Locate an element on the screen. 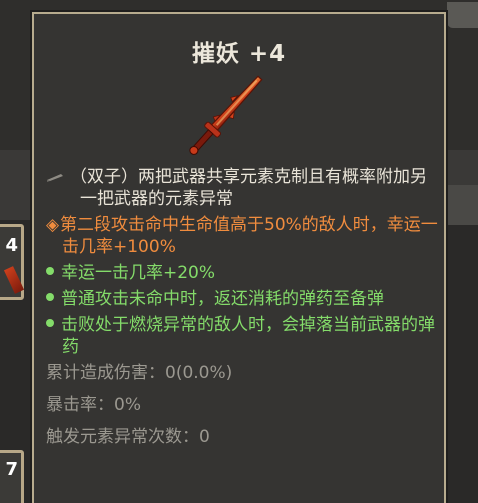 The height and width of the screenshot is (503, 478). stat-crit-rate: 暴击率：0% is located at coordinates (93, 405).